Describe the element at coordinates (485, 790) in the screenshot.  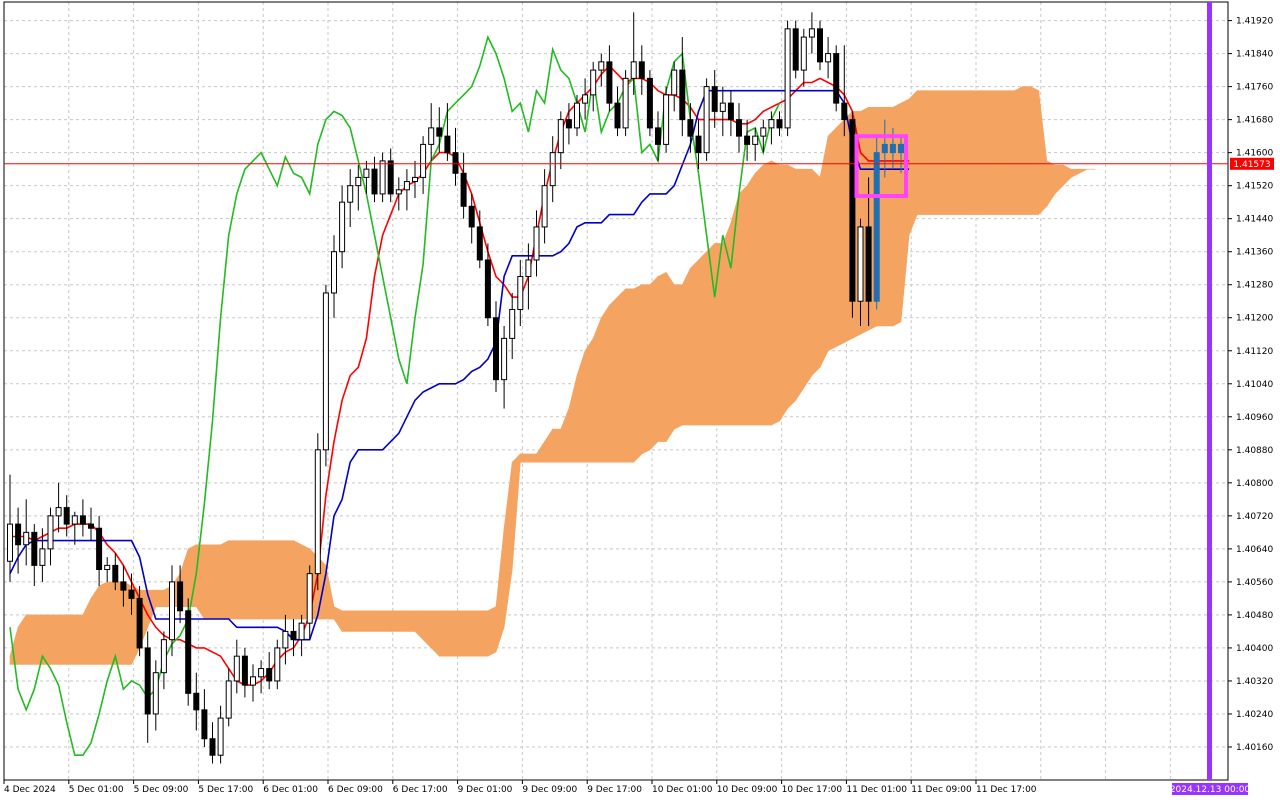
I see `x-tick-label: 9 Dec 01:00` at that location.